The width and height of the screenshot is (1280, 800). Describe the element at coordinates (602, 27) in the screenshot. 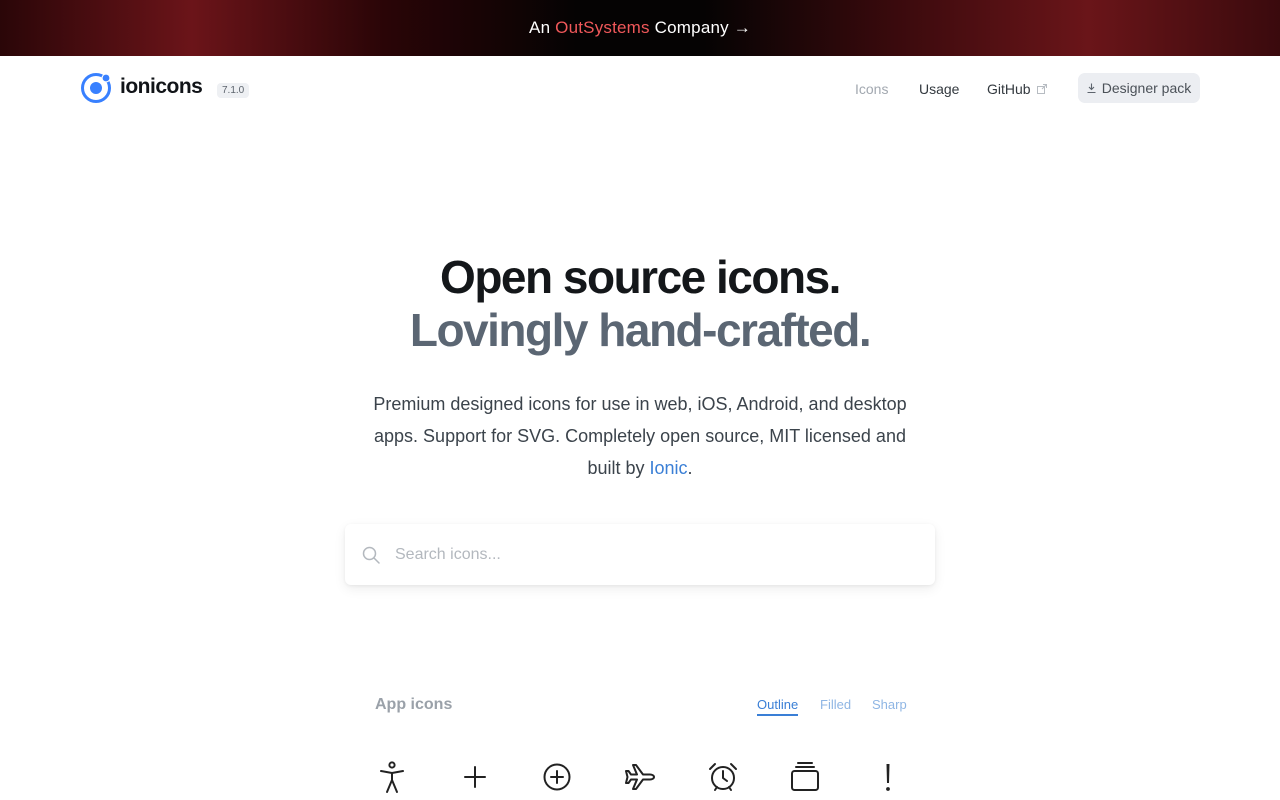

I see `banner-brand: OutSystems` at that location.